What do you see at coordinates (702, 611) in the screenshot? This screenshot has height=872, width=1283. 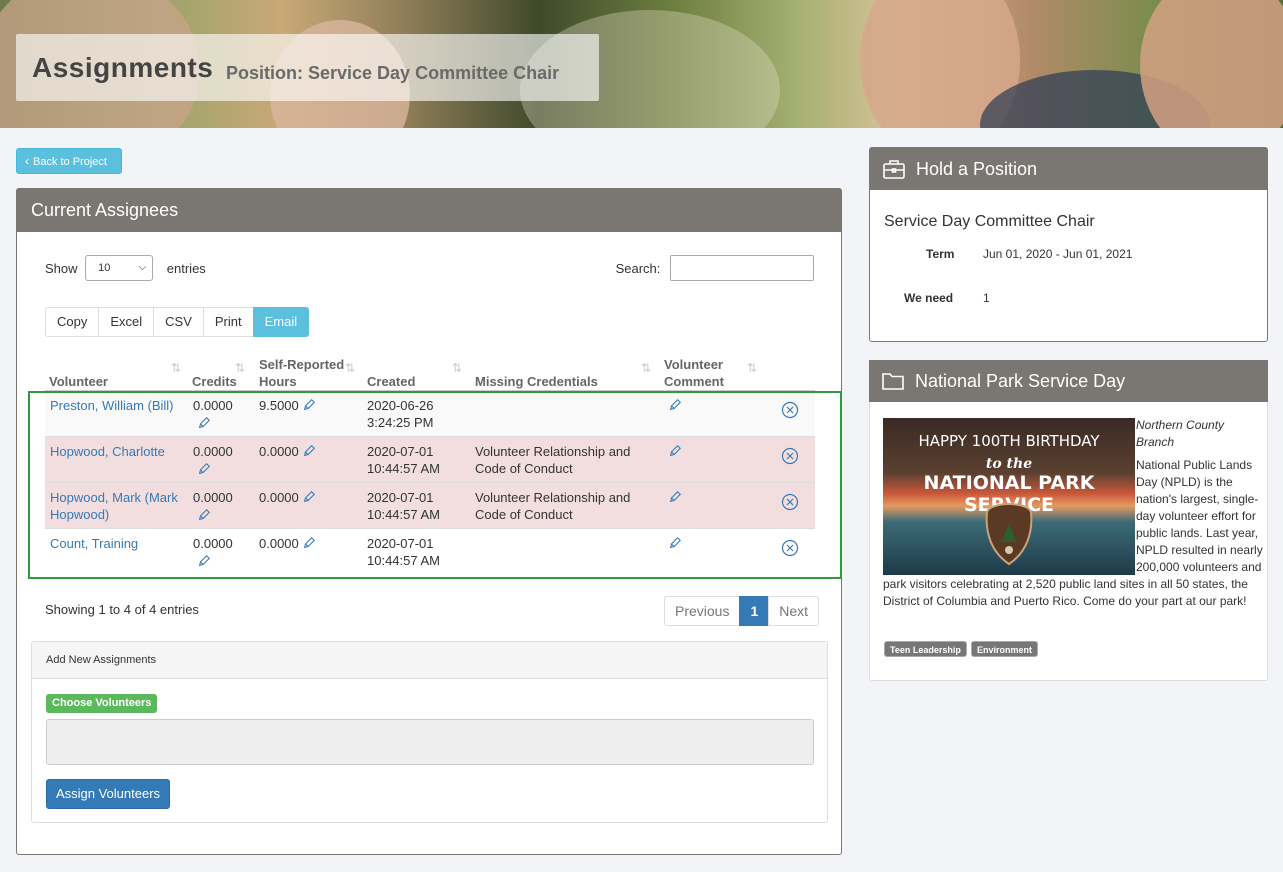 I see `previous-page-button: Previous` at bounding box center [702, 611].